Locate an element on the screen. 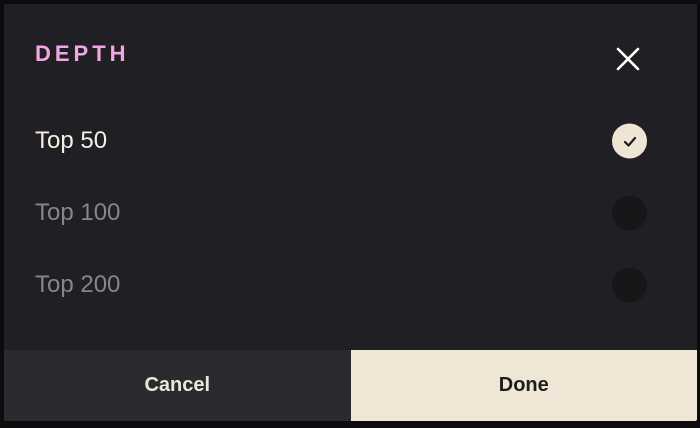  option-label: Top 100 is located at coordinates (78, 212).